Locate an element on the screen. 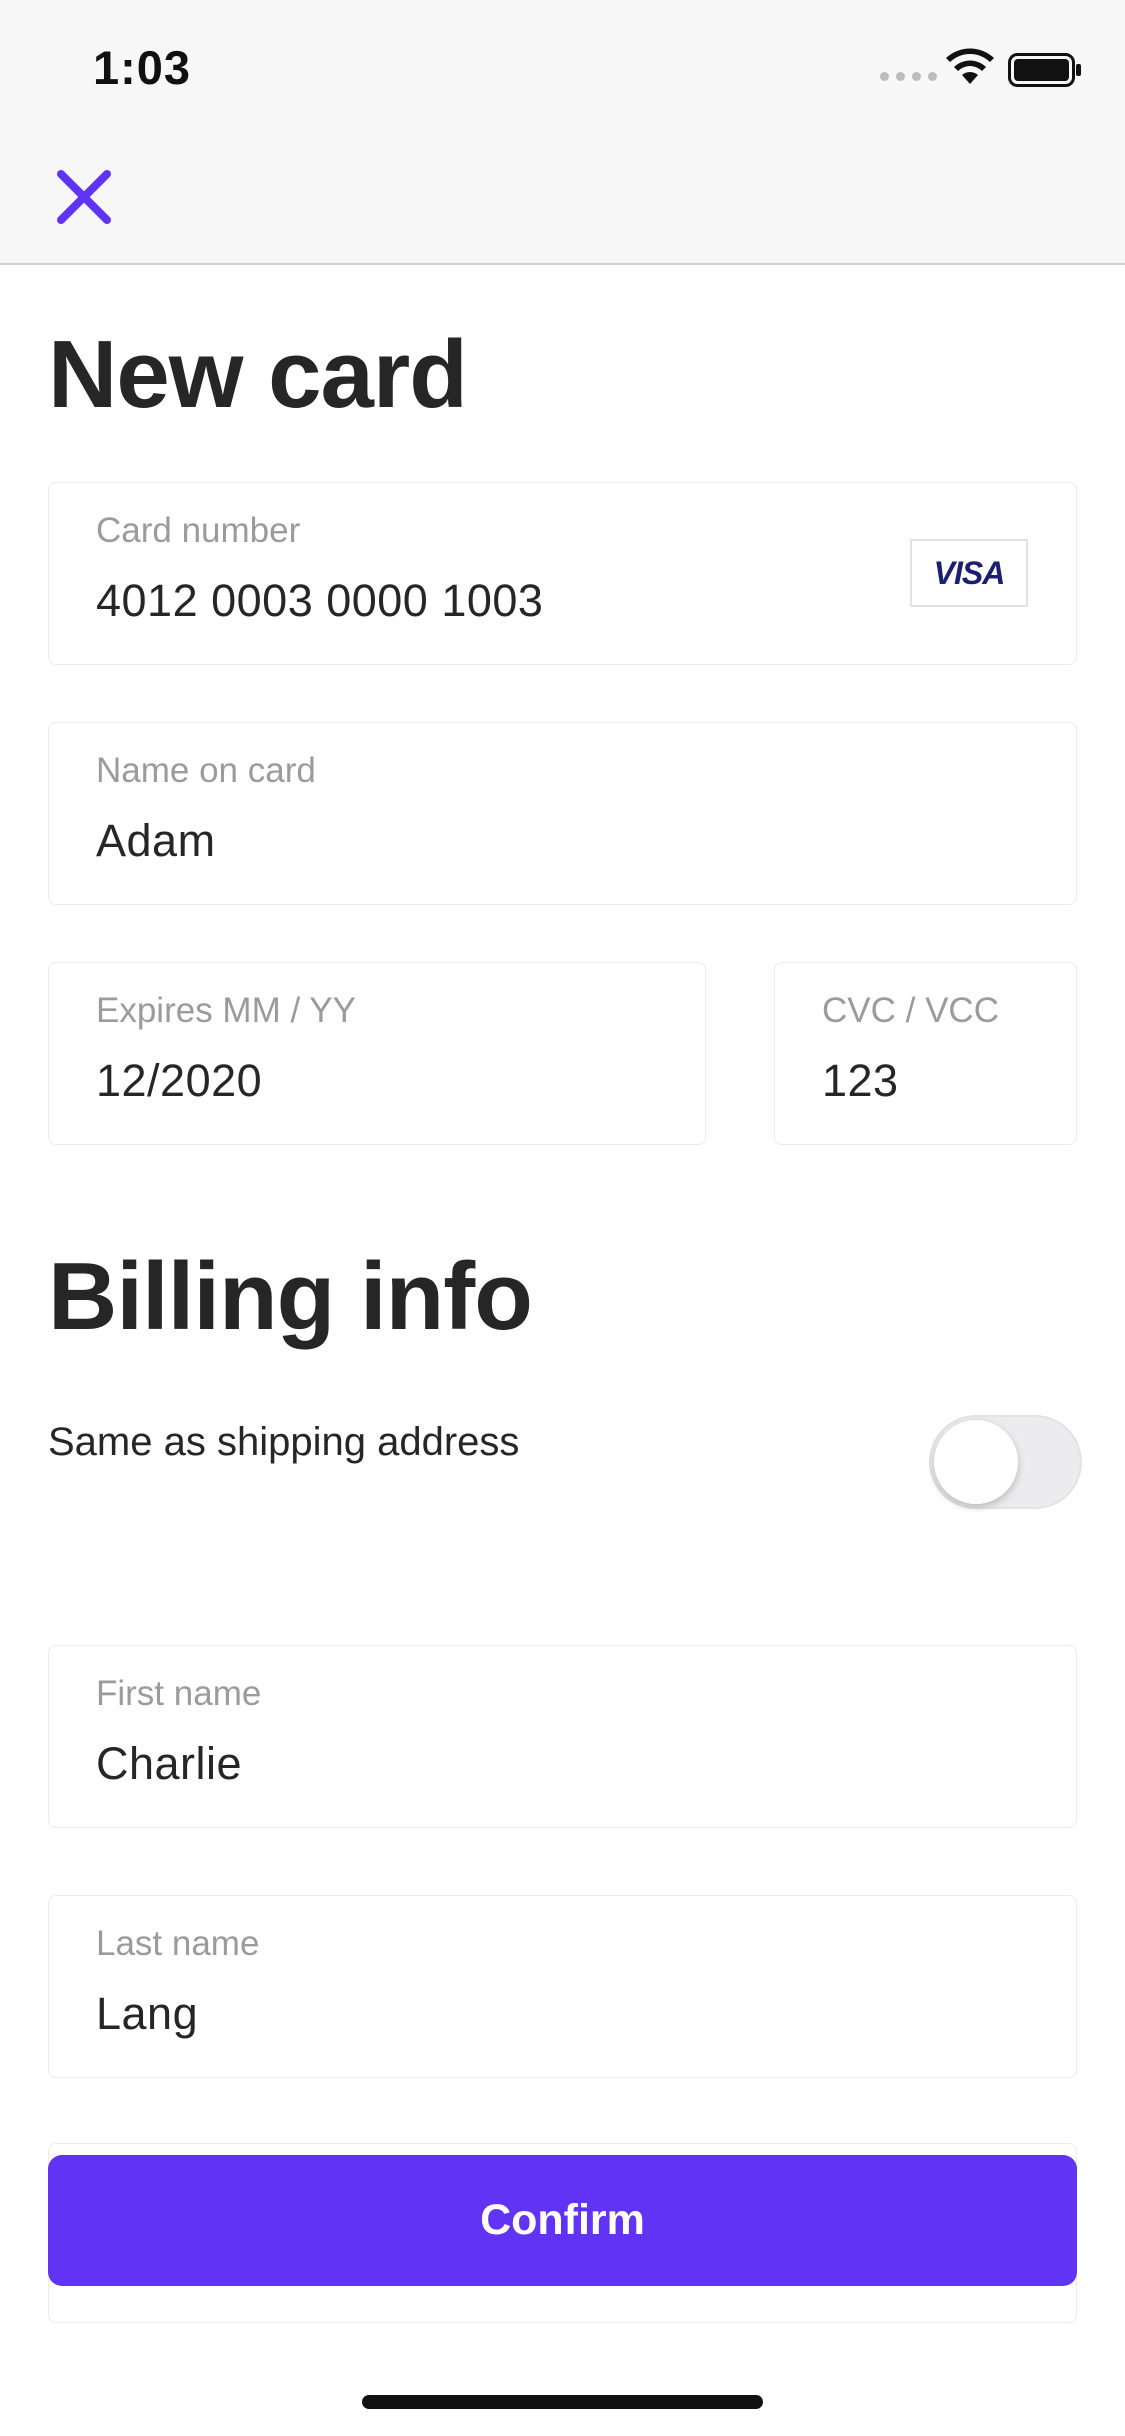  confirm-button: Confirm is located at coordinates (562, 2220).